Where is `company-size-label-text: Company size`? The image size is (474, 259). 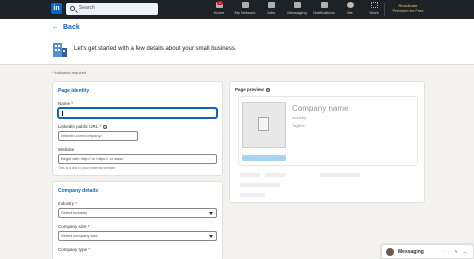 company-size-label-text: Company size is located at coordinates (72, 226).